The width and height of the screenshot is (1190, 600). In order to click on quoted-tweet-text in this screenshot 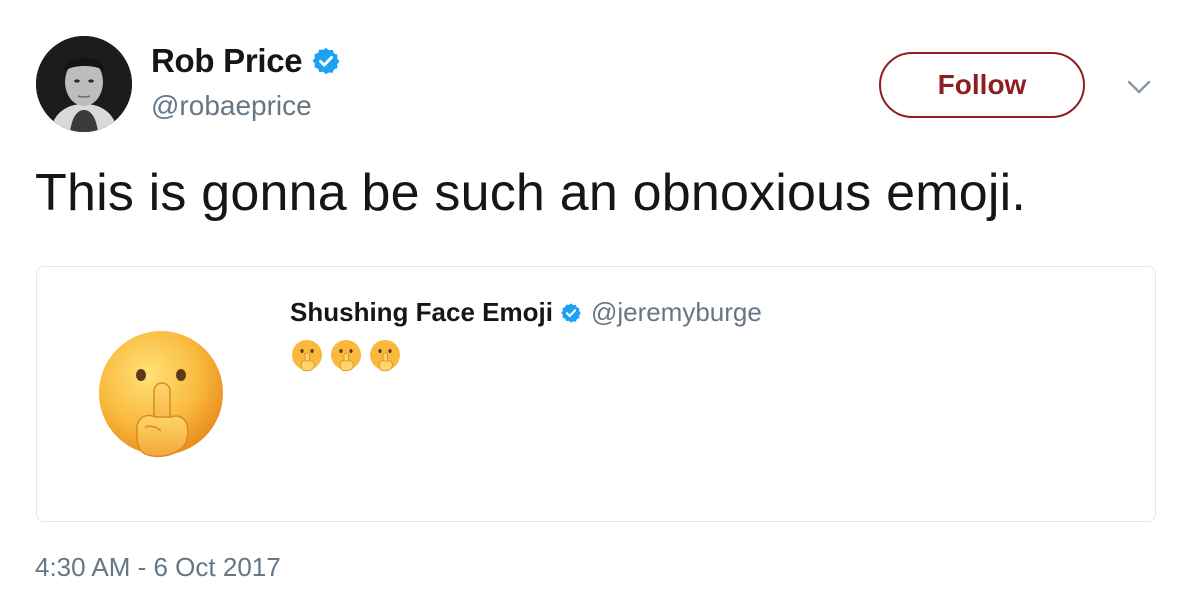, I will do `click(346, 356)`.